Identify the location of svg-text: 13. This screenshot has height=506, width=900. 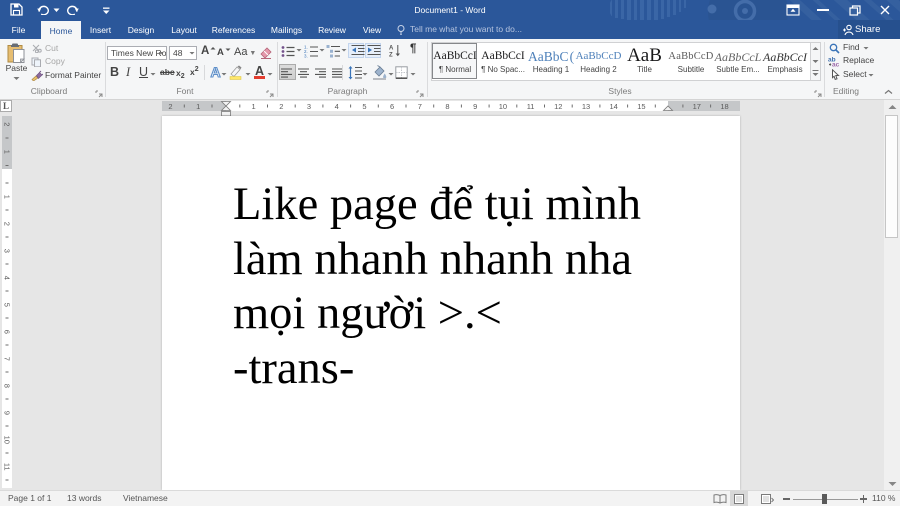
(586, 106).